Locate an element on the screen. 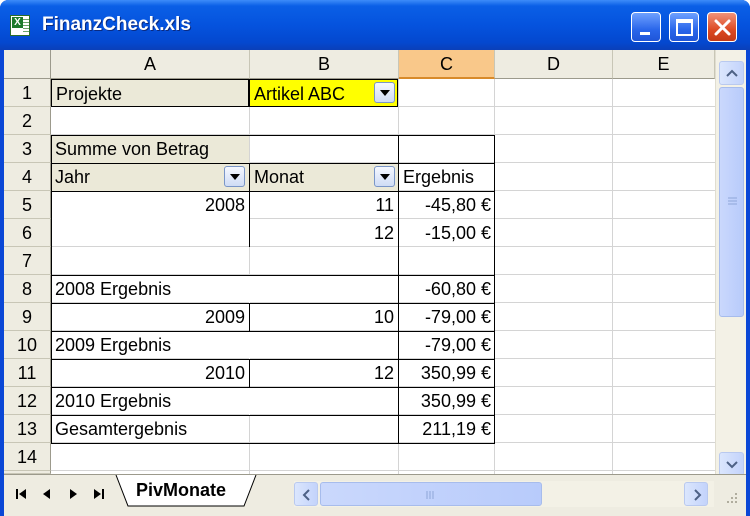 Image resolution: width=750 pixels, height=516 pixels. row-header: 11 is located at coordinates (27, 373).